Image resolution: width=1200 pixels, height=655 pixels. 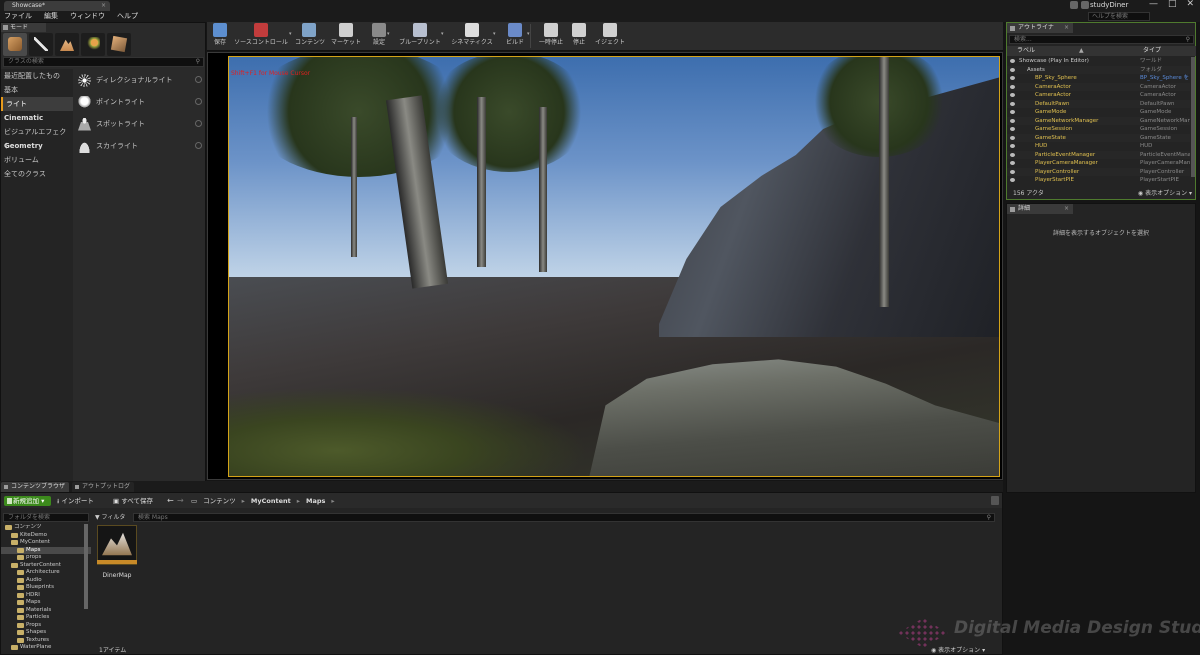 I want to click on category-item: Cinematic, so click(x=37, y=118).